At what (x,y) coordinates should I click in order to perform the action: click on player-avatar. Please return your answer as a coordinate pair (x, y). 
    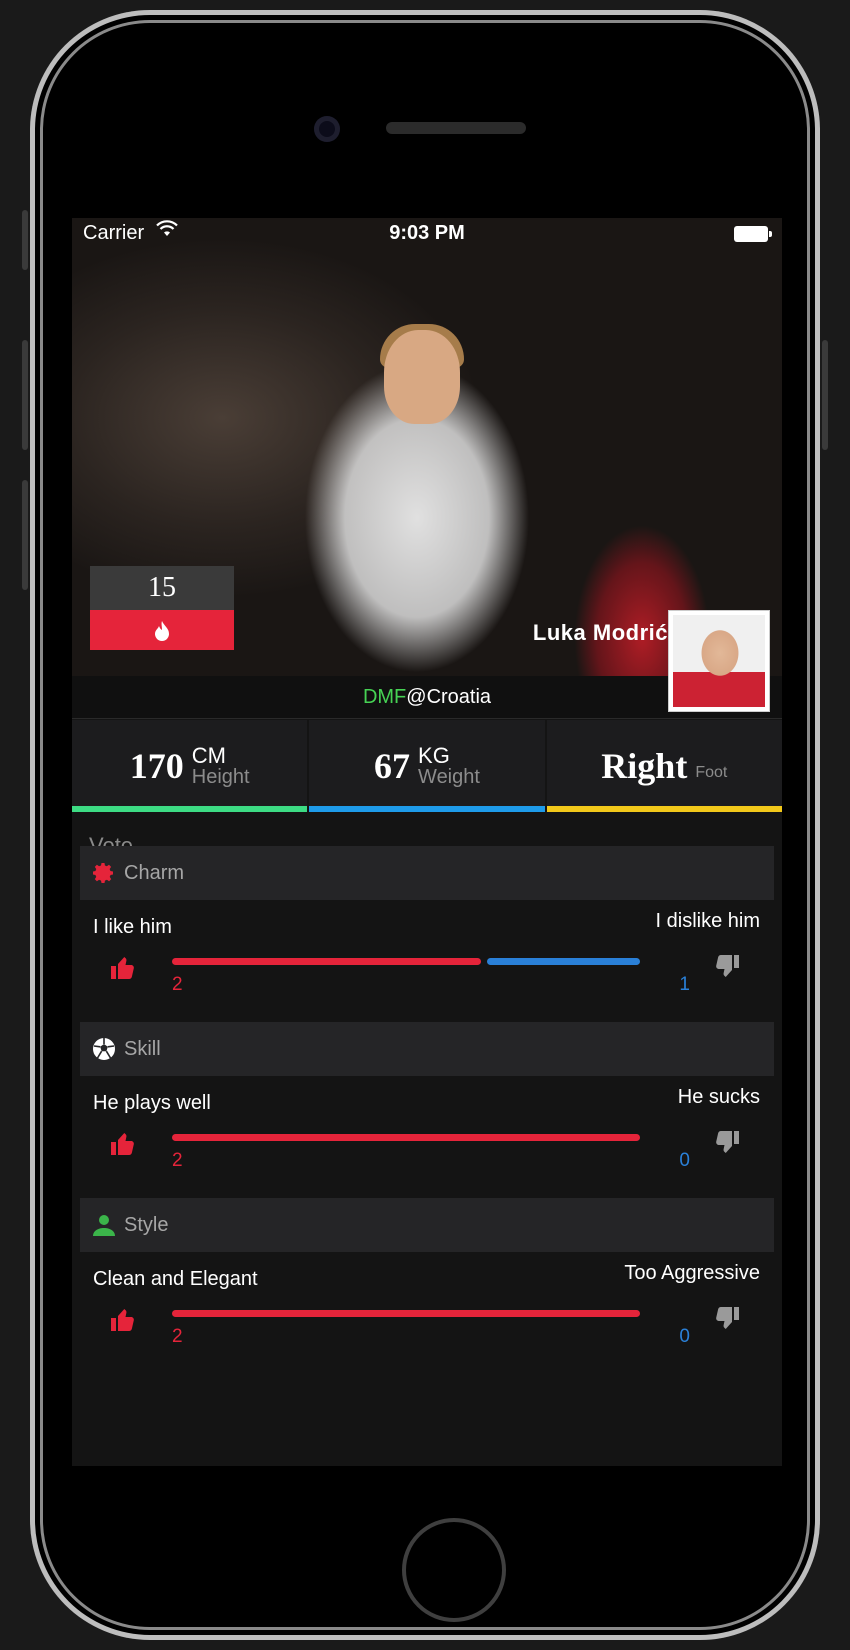
    Looking at the image, I should click on (719, 661).